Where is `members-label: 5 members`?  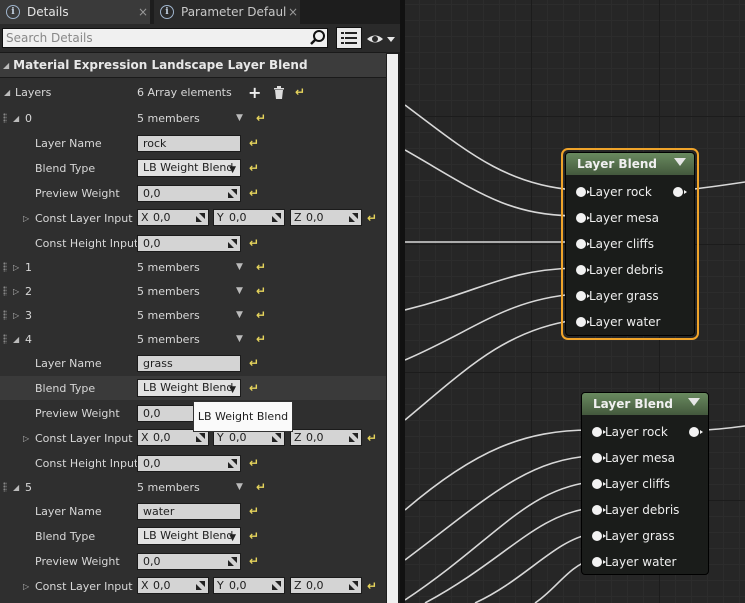
members-label: 5 members is located at coordinates (168, 291).